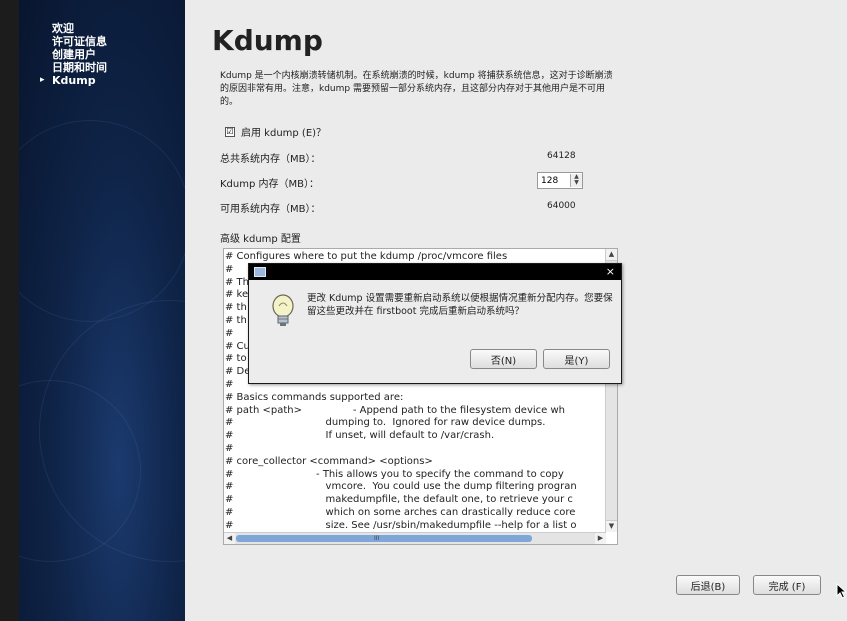 This screenshot has height=621, width=847. I want to click on spinner-arrows: ▲ ▼, so click(576, 180).